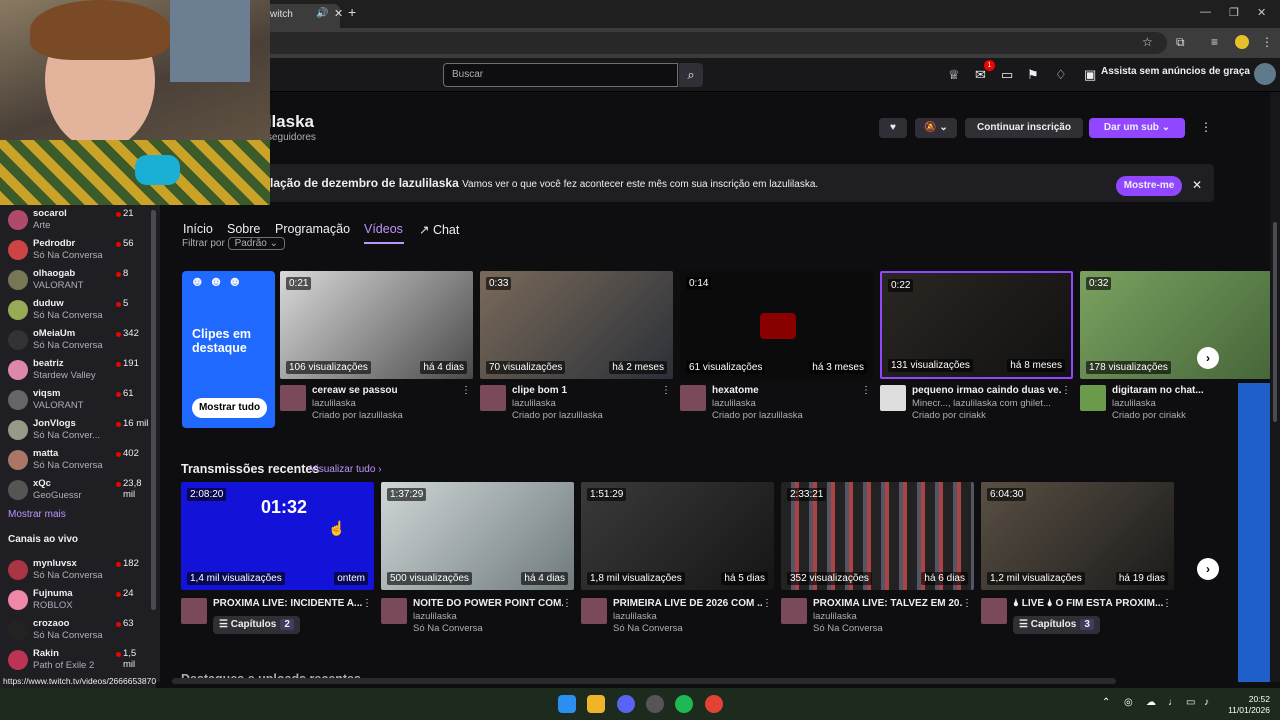 This screenshot has width=1280, height=720. I want to click on adfree-button: Assista sem anúncios de graça, so click(1175, 71).